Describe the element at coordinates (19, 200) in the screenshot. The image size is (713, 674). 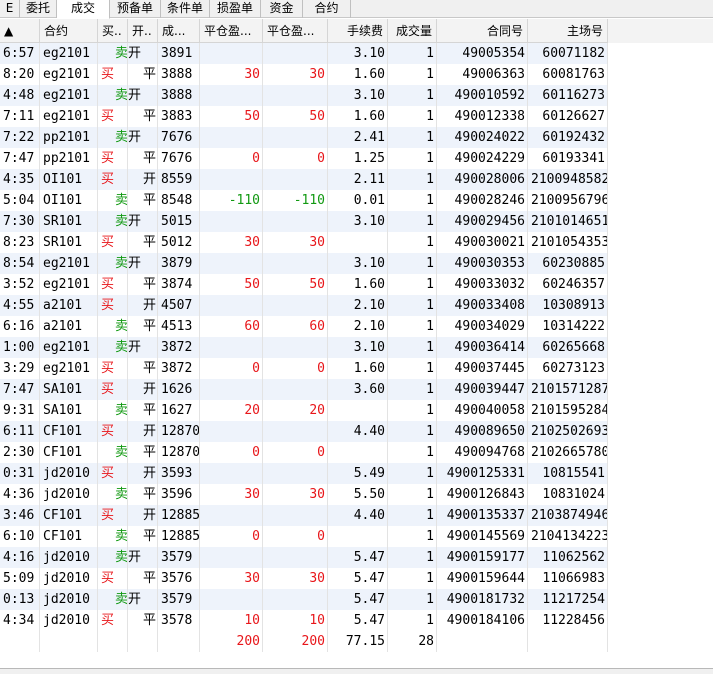
I see `cell-time: 5:04` at that location.